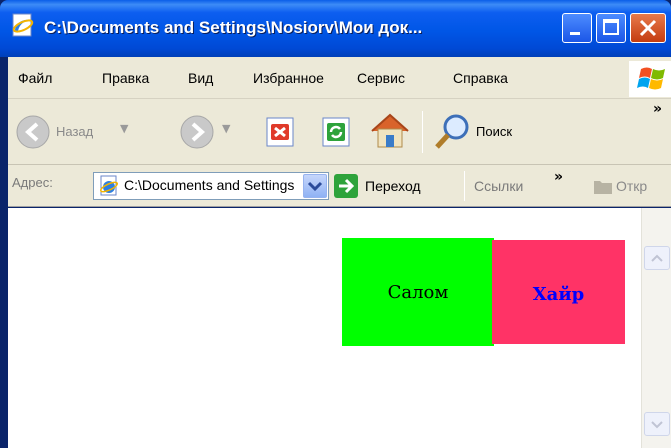 The width and height of the screenshot is (671, 448). I want to click on forward-arrow-icon, so click(197, 132).